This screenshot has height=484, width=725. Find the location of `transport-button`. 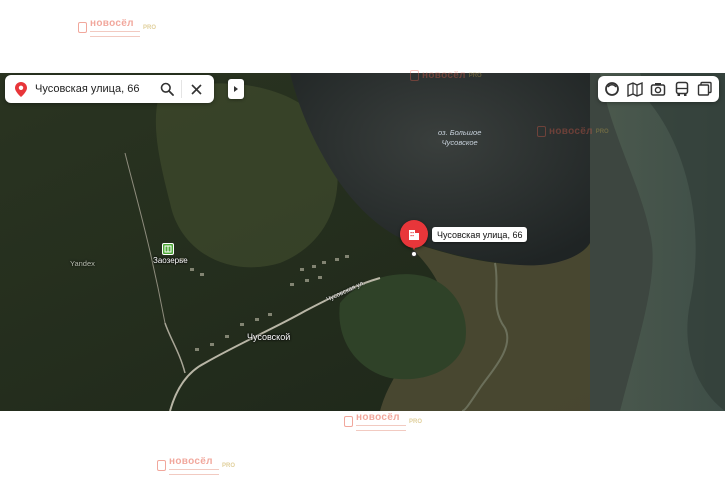

transport-button is located at coordinates (682, 89).